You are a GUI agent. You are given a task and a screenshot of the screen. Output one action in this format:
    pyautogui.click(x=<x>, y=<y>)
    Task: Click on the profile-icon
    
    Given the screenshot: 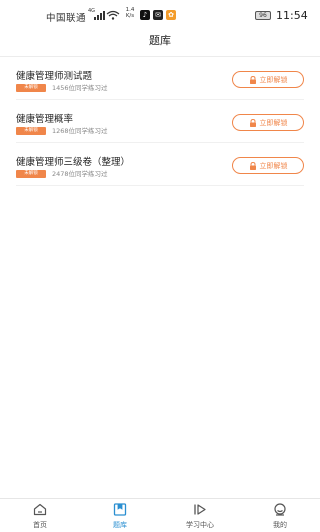 What is the action you would take?
    pyautogui.click(x=280, y=509)
    